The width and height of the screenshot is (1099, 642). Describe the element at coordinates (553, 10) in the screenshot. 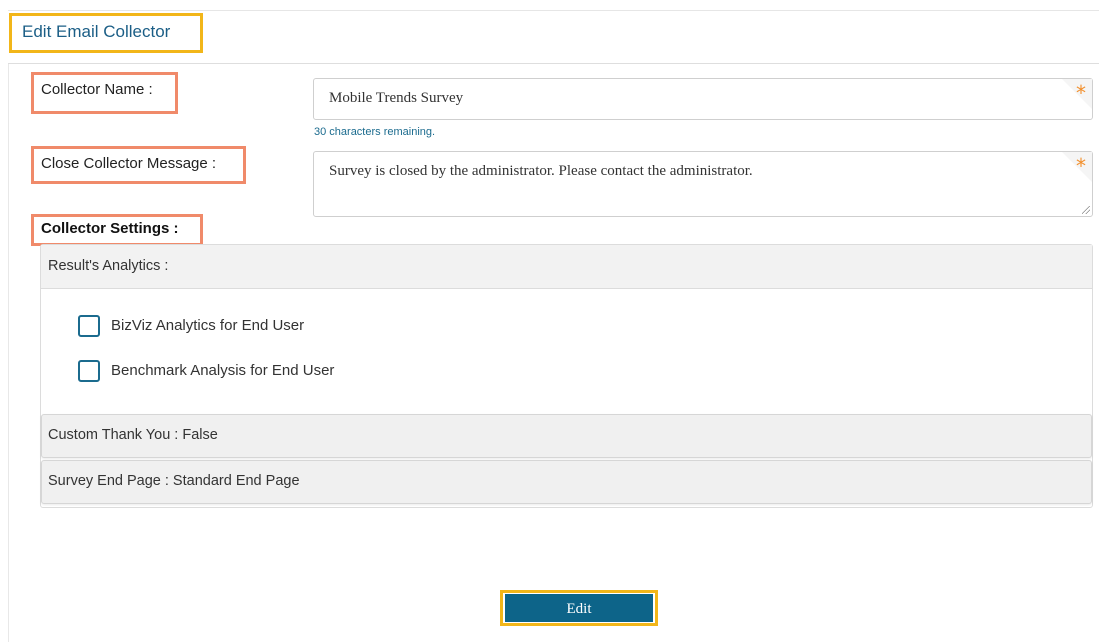

I see `top-divider` at that location.